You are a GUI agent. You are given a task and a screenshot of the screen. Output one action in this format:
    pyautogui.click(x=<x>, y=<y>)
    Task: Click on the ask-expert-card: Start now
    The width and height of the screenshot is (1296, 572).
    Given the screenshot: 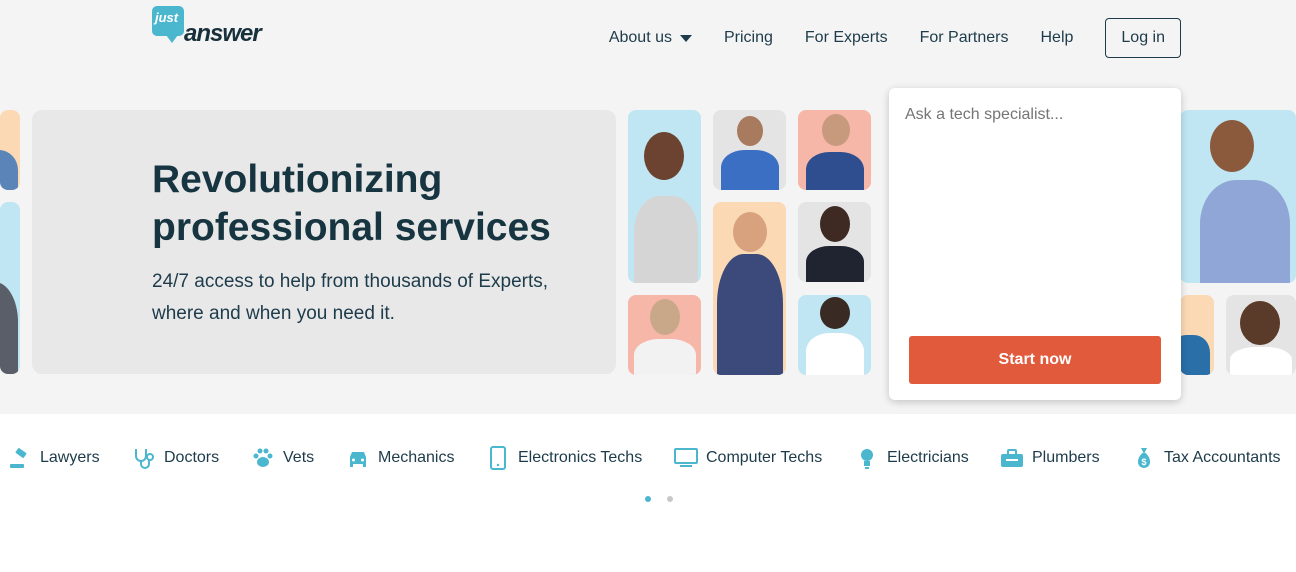 What is the action you would take?
    pyautogui.click(x=1035, y=244)
    